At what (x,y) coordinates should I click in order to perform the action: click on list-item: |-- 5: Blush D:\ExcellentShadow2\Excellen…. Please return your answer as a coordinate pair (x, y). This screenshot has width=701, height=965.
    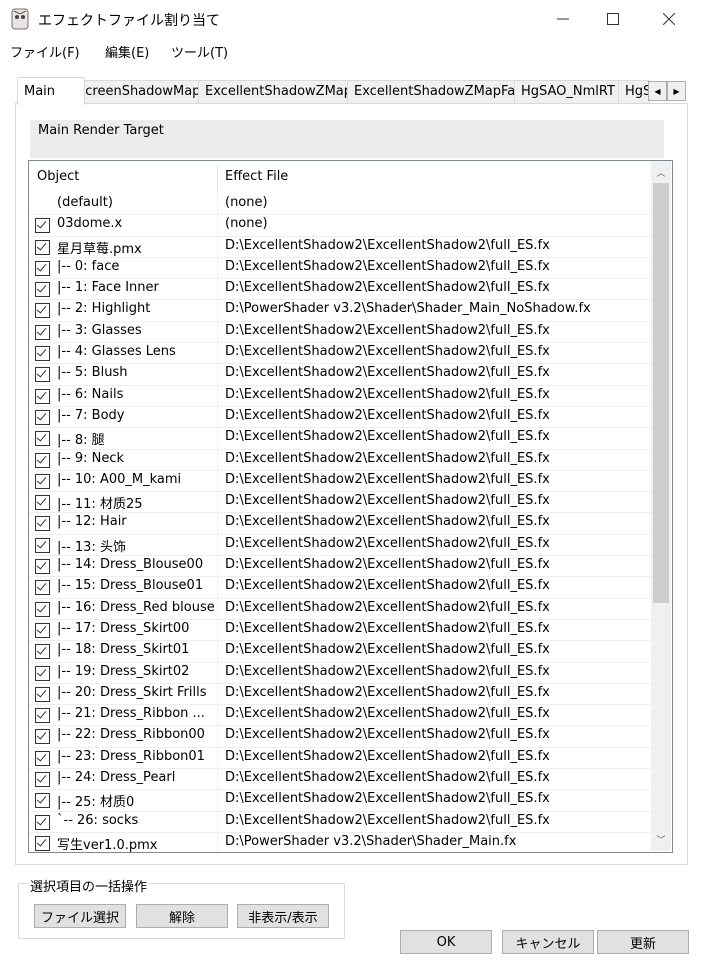
    Looking at the image, I should click on (340, 375).